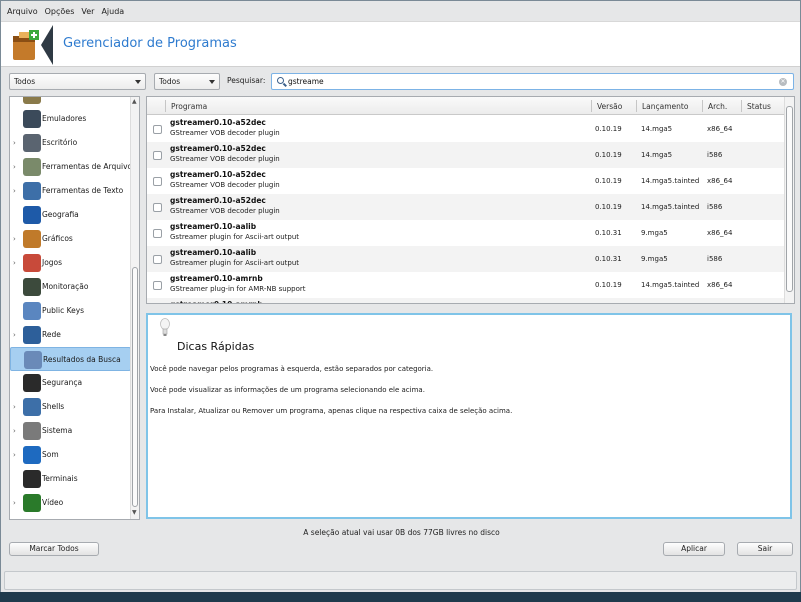  What do you see at coordinates (70, 335) in the screenshot?
I see `category-item: › Rede` at bounding box center [70, 335].